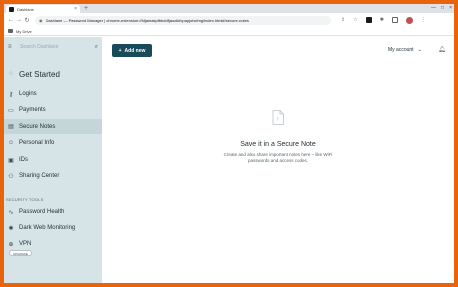  What do you see at coordinates (11, 110) in the screenshot?
I see `card-icon: ▭` at bounding box center [11, 110].